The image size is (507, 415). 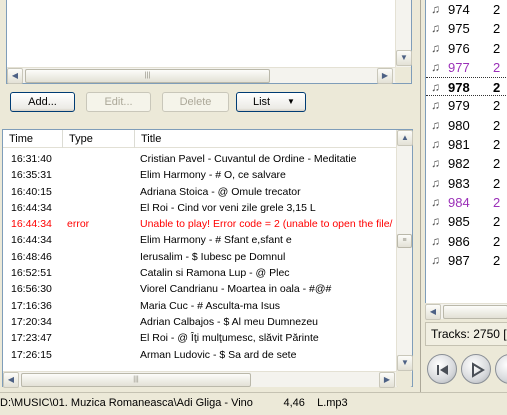 I want to click on log-row: 17:26:15 Arman Ludovic - $ Sa ard de sete, so click(x=200, y=355).